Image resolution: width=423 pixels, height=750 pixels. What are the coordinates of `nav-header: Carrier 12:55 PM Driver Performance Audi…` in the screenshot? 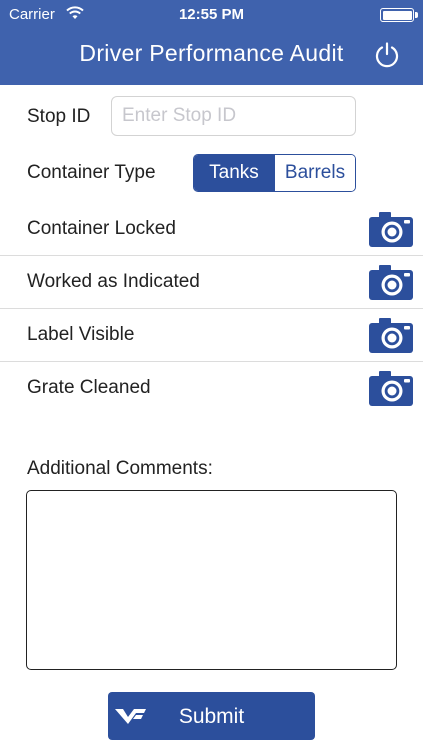 It's located at (211, 42).